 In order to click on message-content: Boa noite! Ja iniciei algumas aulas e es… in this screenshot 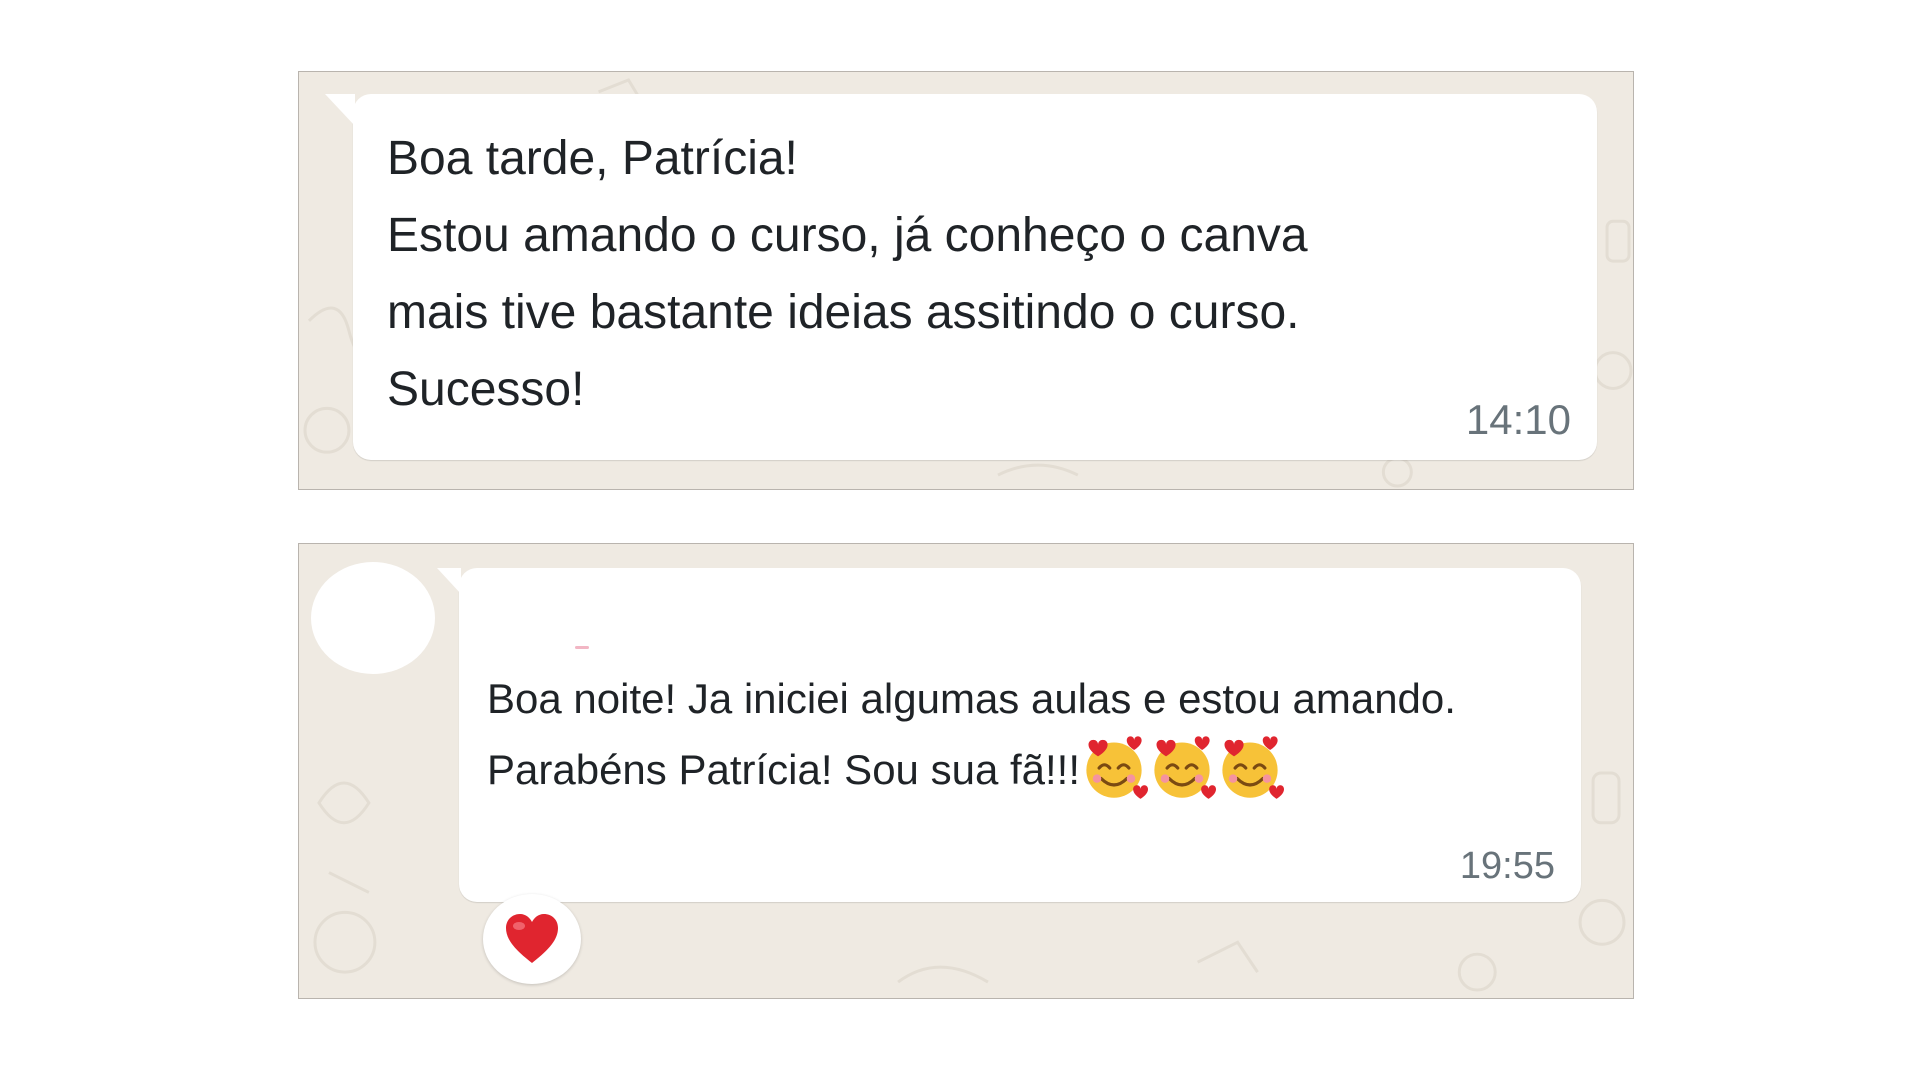, I will do `click(1027, 734)`.